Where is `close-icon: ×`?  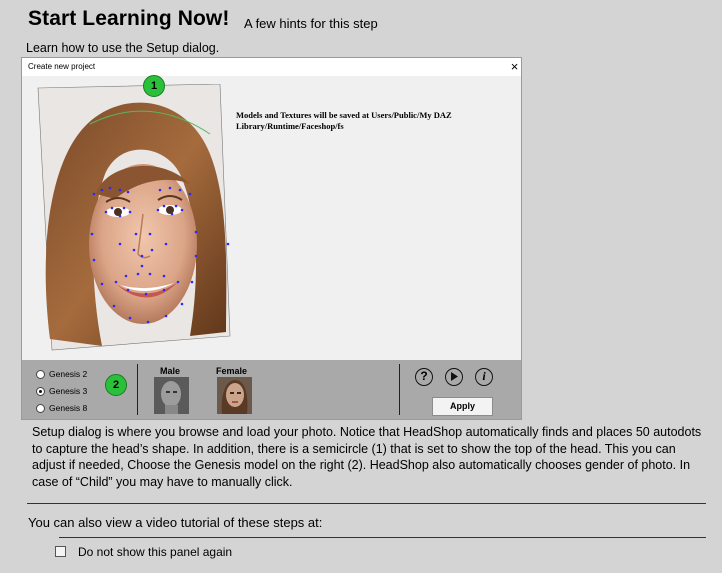
close-icon: × is located at coordinates (514, 67).